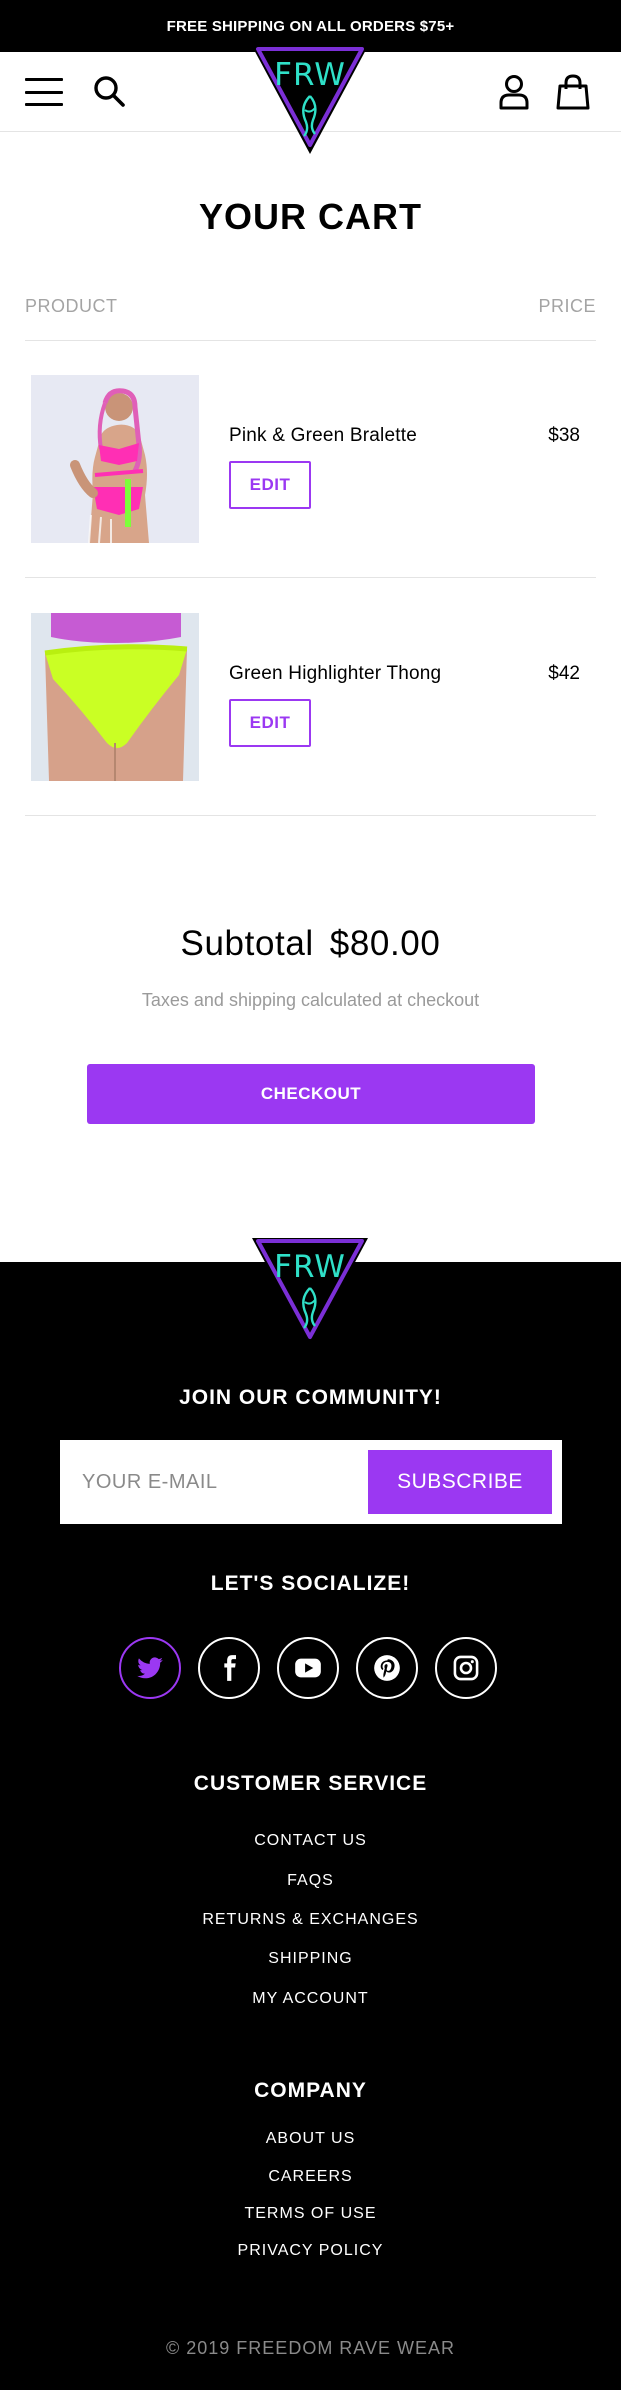  Describe the element at coordinates (567, 306) in the screenshot. I see `price-column-header: PRICE` at that location.